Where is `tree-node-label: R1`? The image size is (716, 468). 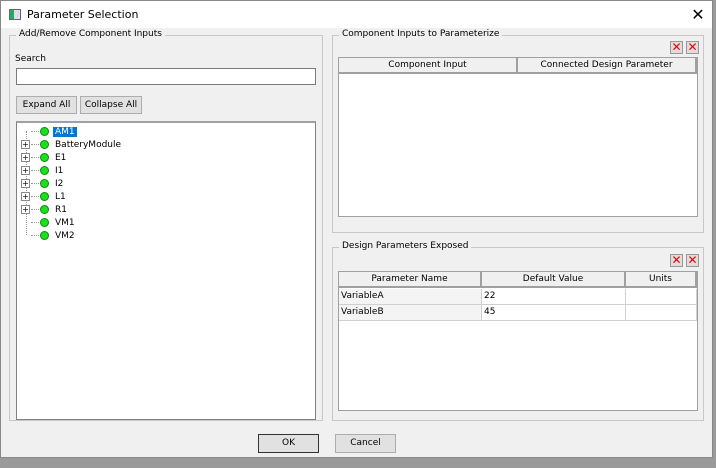 tree-node-label: R1 is located at coordinates (61, 210).